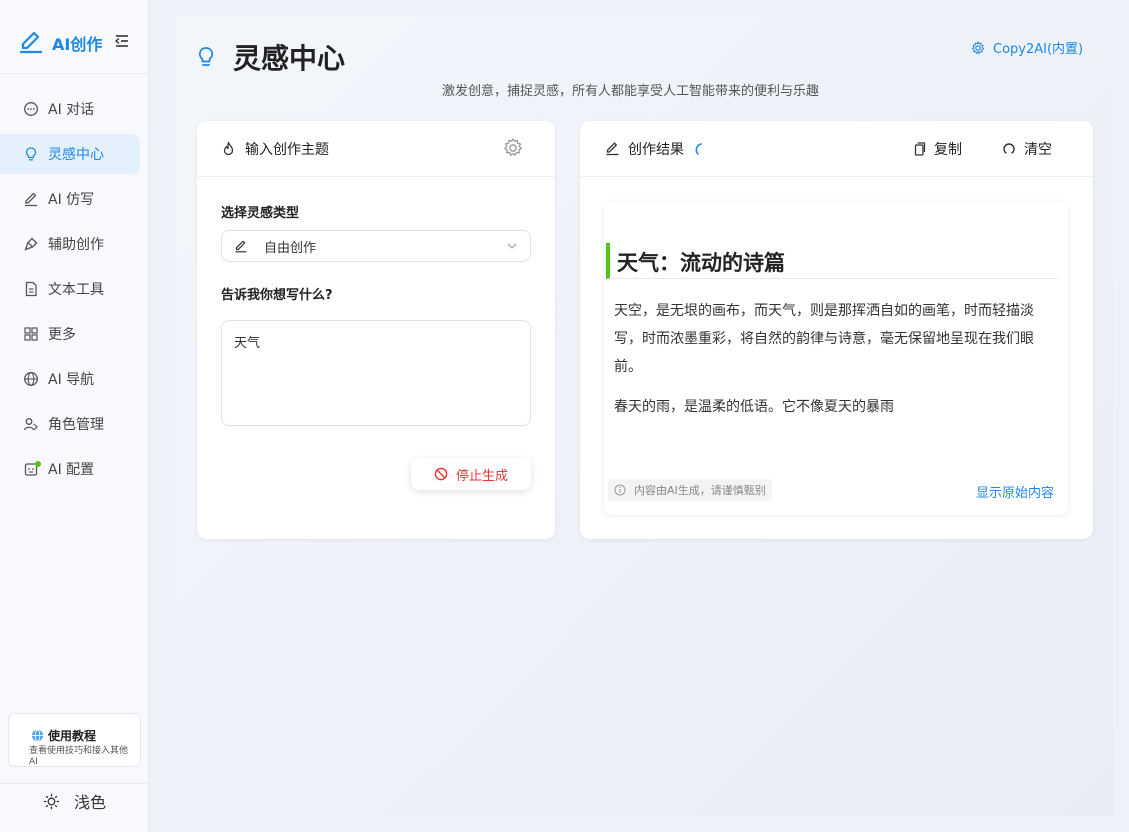  Describe the element at coordinates (30, 424) in the screenshot. I see `users-icon` at that location.